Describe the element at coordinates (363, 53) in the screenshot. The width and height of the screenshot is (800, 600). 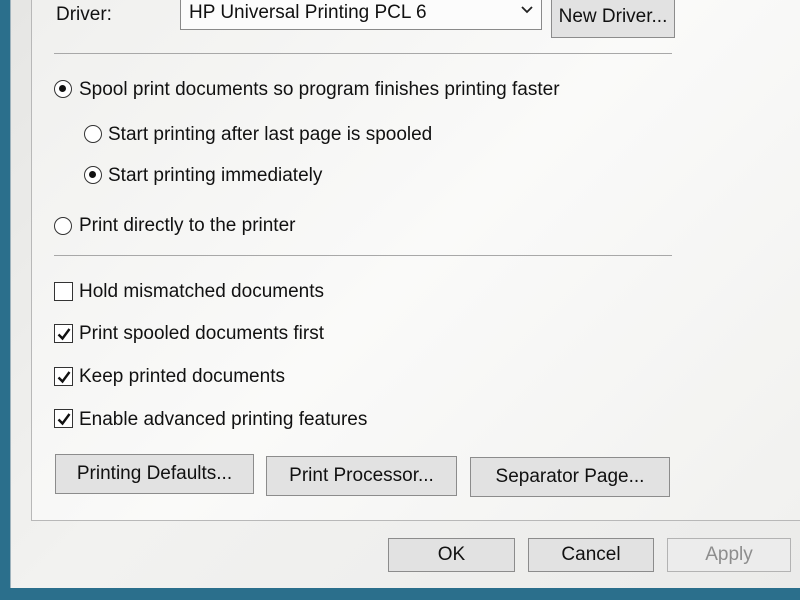
I see `separator-top` at that location.